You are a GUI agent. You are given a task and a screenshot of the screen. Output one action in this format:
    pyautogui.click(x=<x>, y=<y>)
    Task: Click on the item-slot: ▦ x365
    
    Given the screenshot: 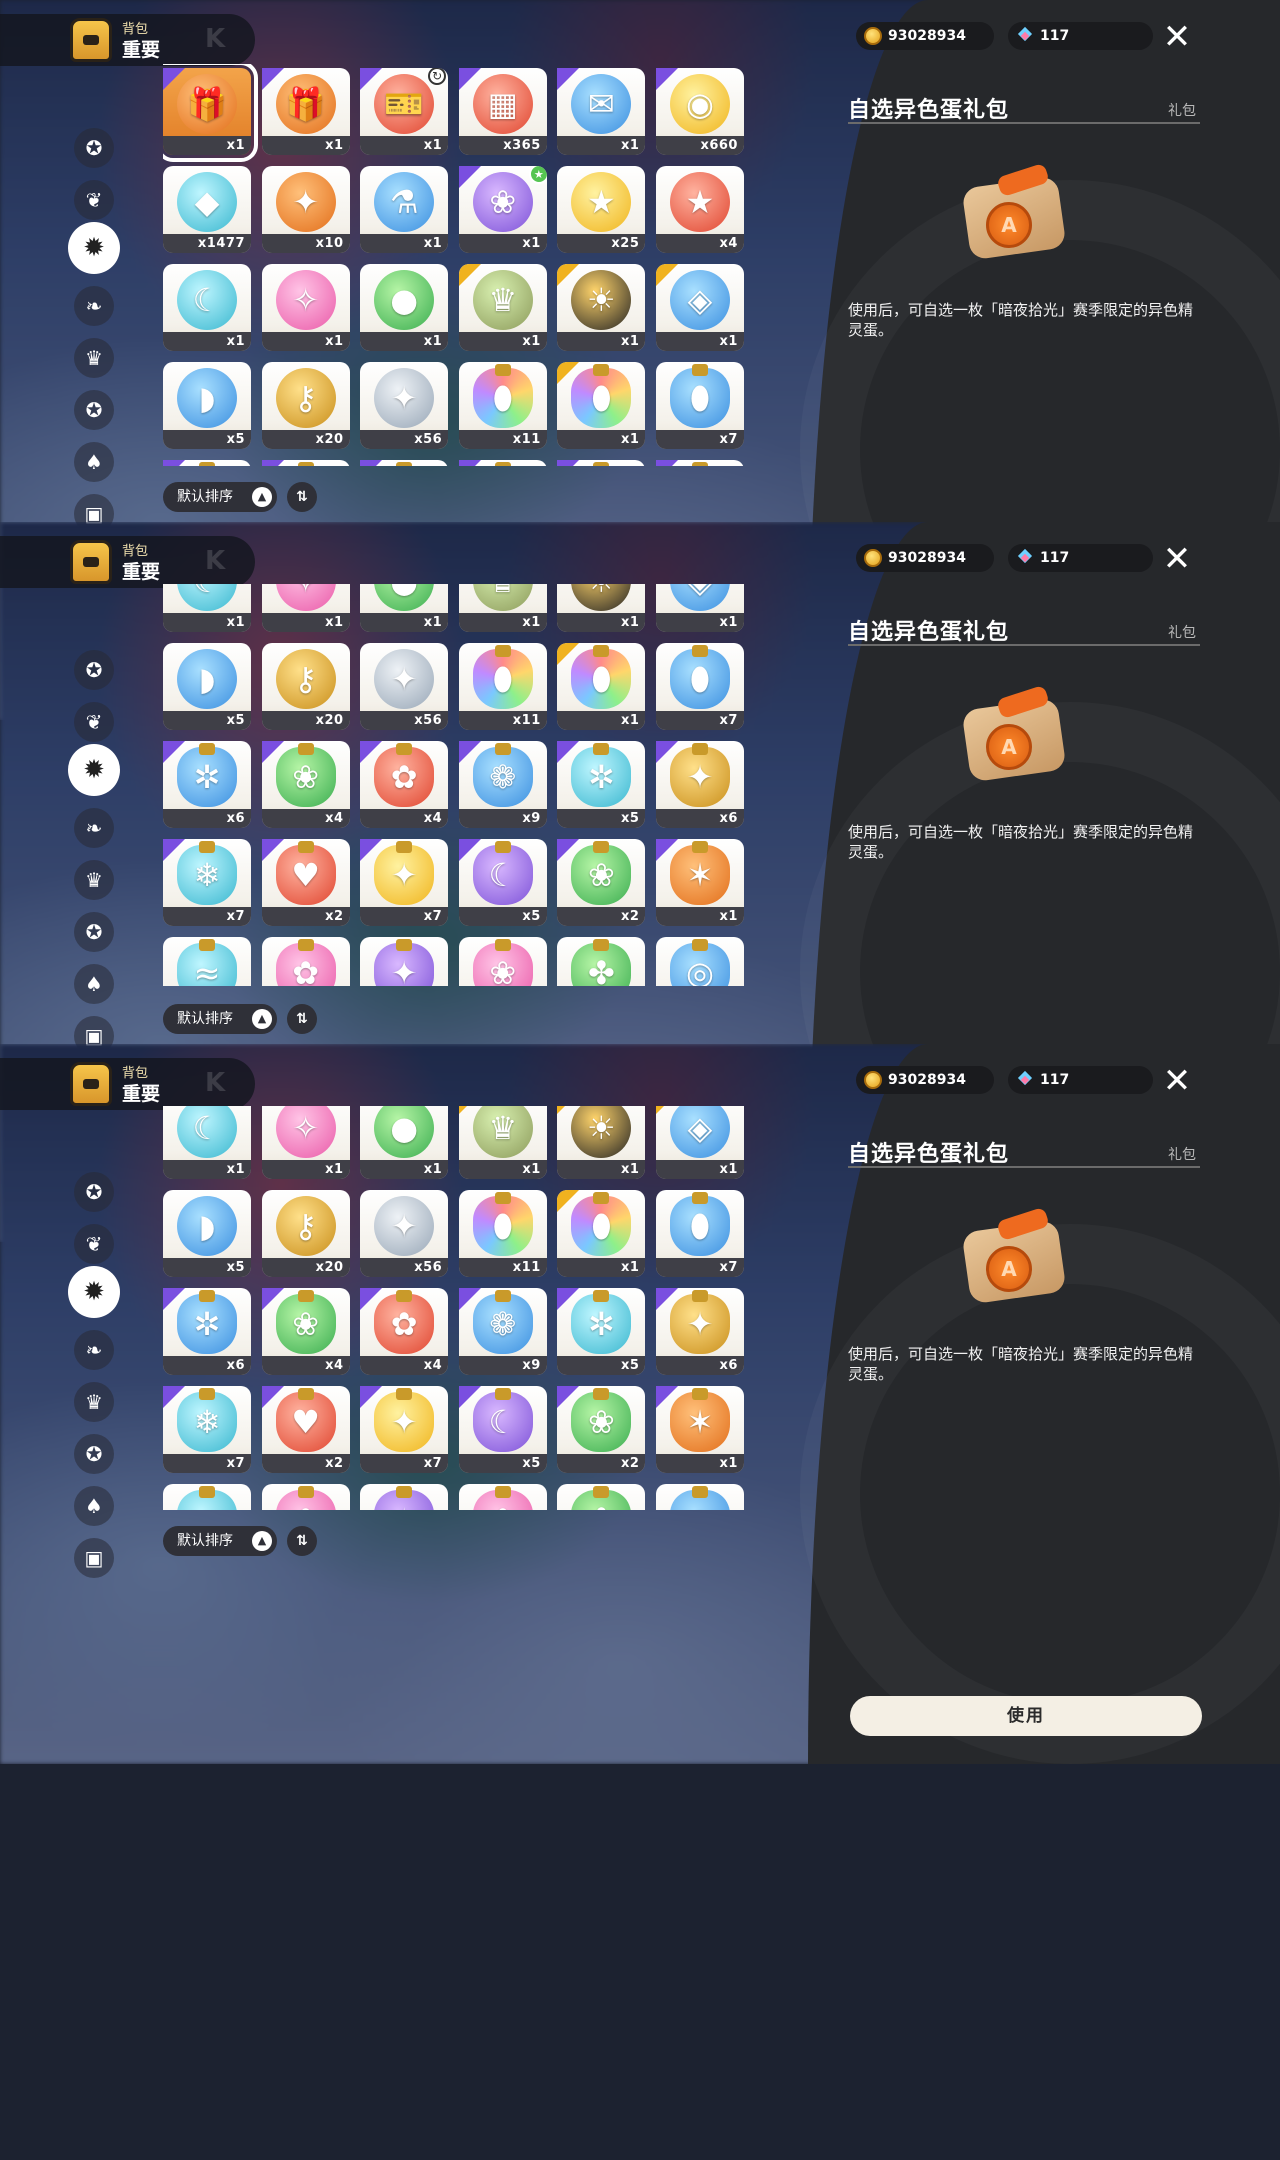 What is the action you would take?
    pyautogui.click(x=502, y=111)
    